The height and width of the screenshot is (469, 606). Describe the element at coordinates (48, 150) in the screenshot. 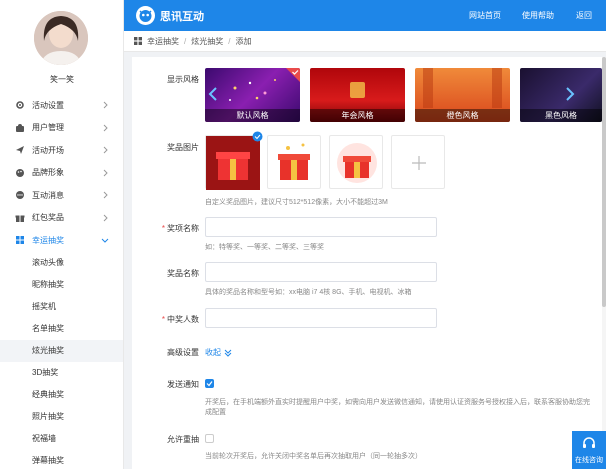

I see `sidebar-item-label: 活动开场` at that location.